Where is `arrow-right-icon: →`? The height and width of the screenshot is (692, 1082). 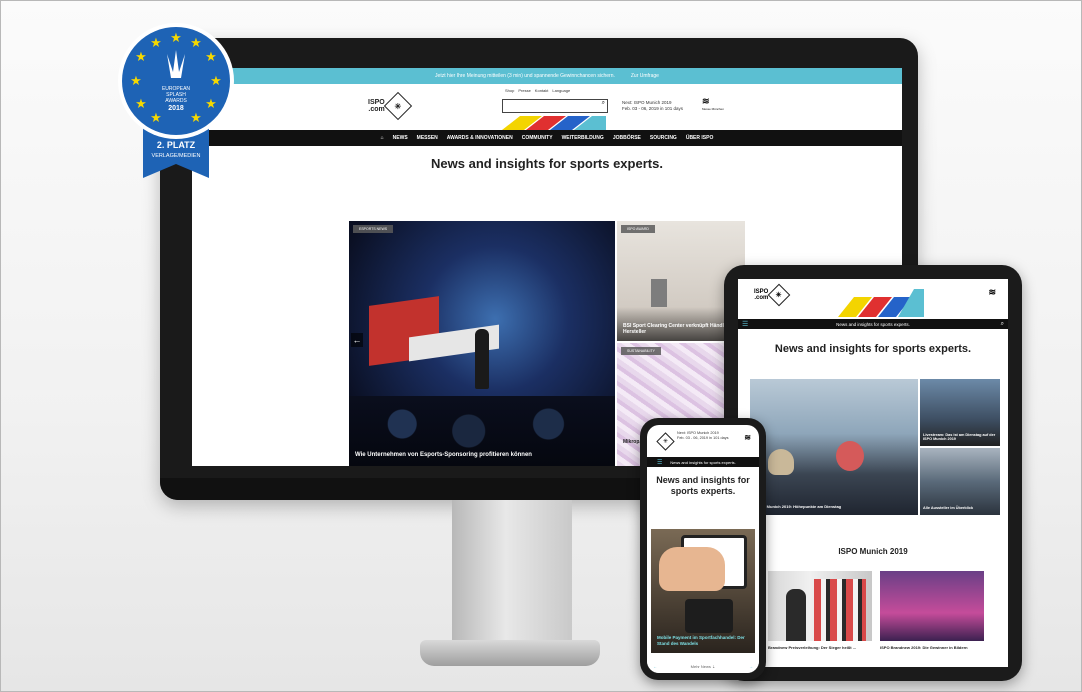 arrow-right-icon: → is located at coordinates (751, 666).